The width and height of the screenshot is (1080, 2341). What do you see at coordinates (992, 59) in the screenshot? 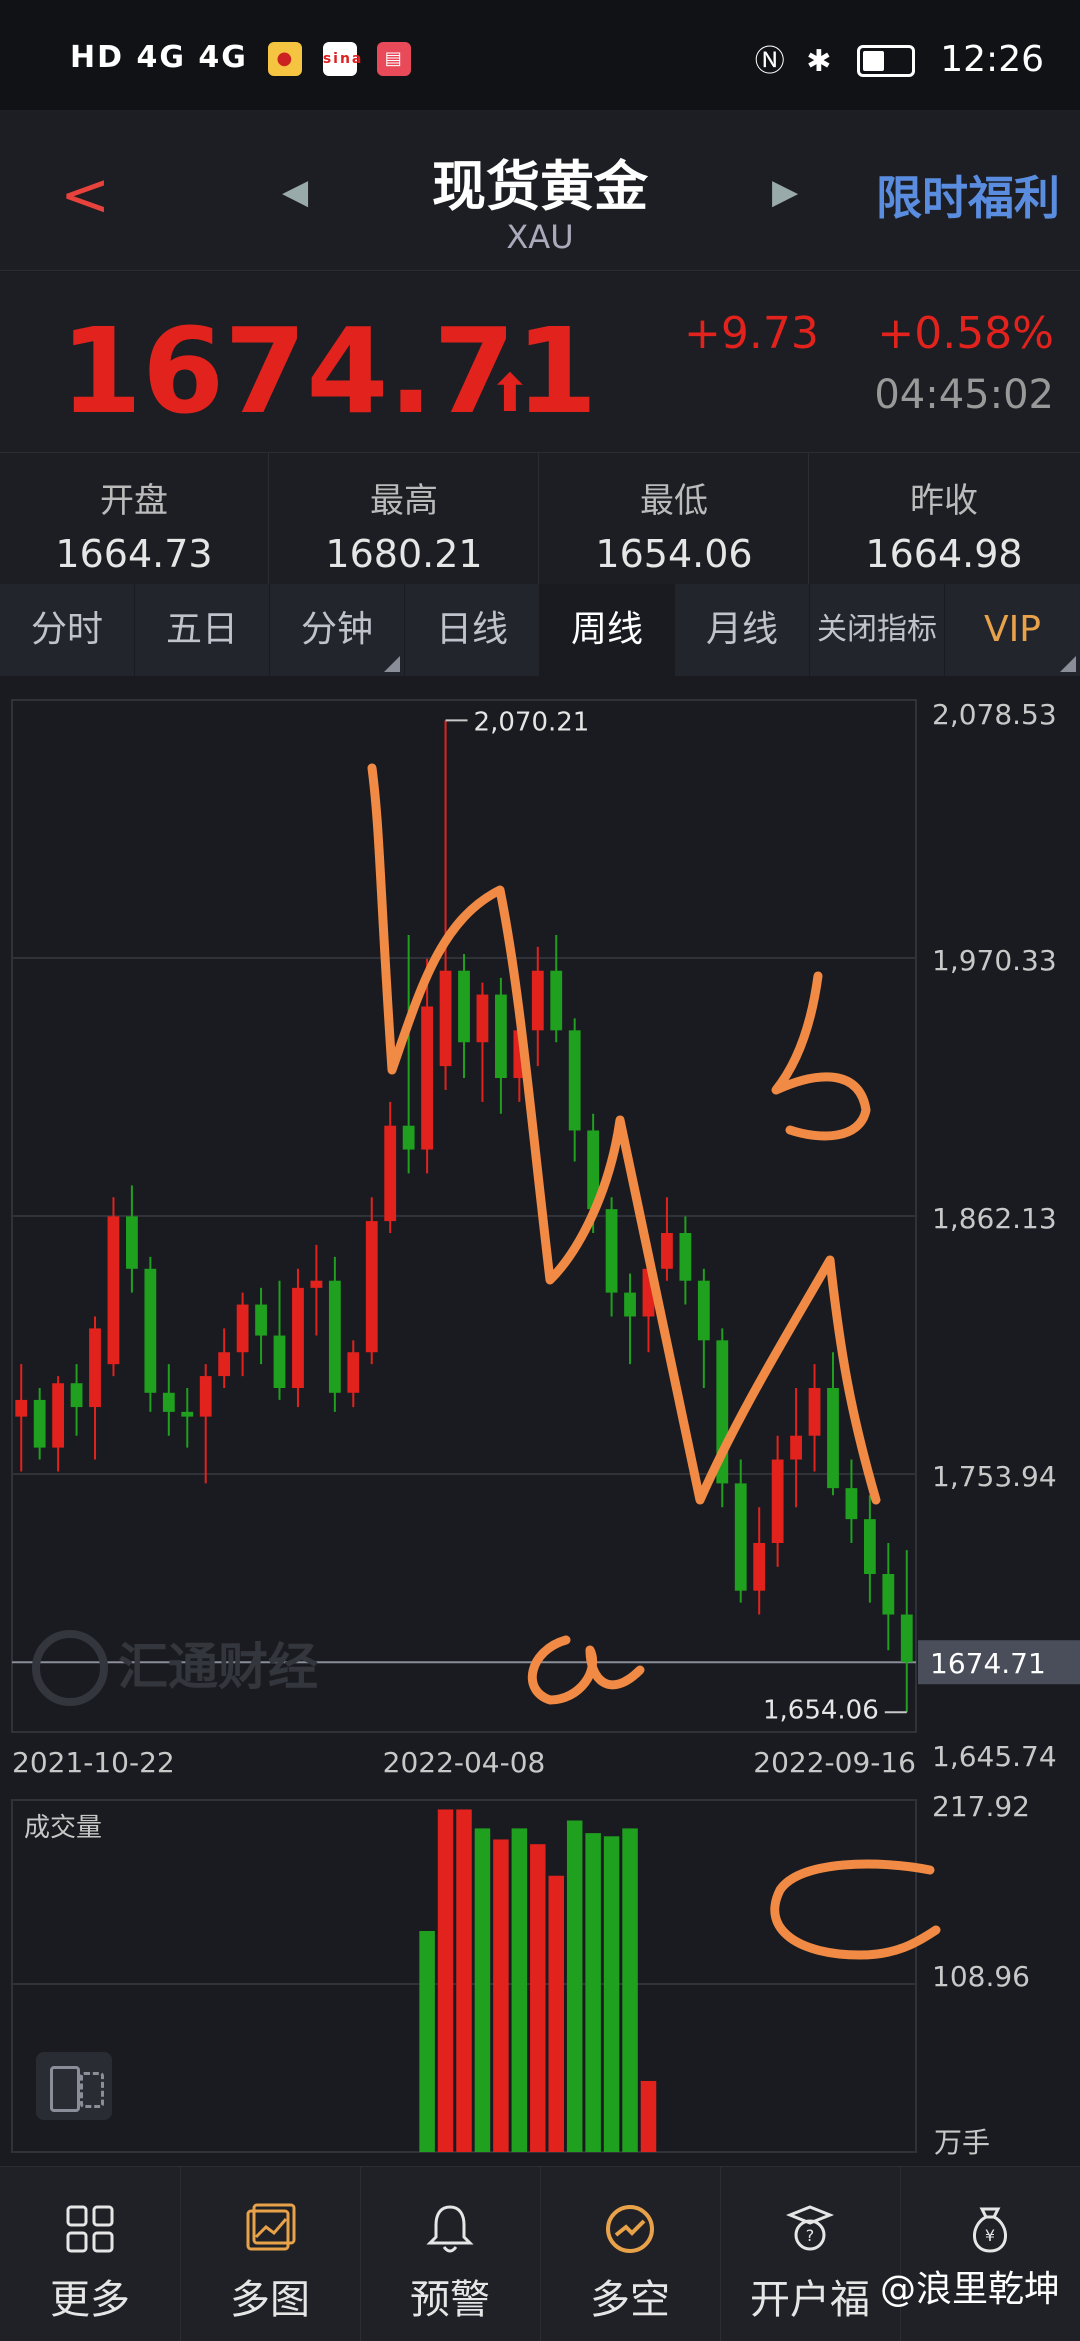
I see `clock: 12:26` at bounding box center [992, 59].